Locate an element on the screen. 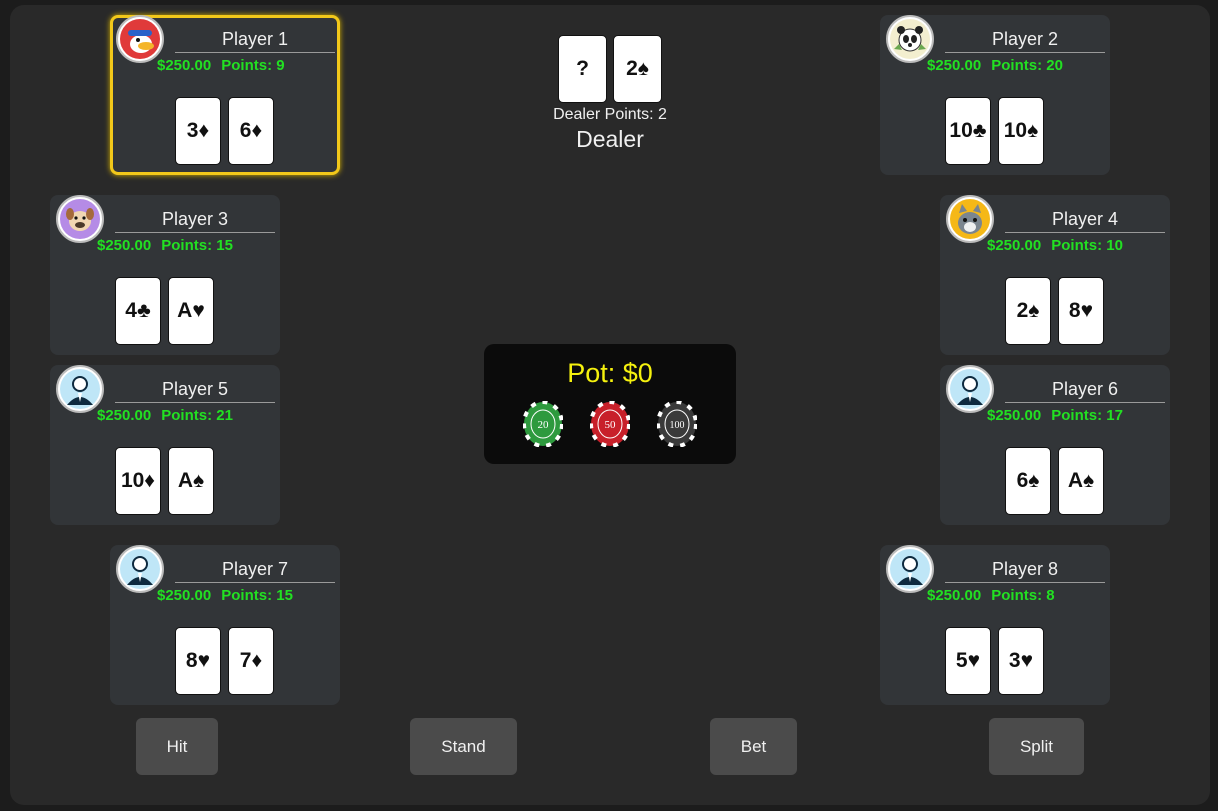 The image size is (1218, 811). player-hand: 6♠ A♠ is located at coordinates (1054, 481).